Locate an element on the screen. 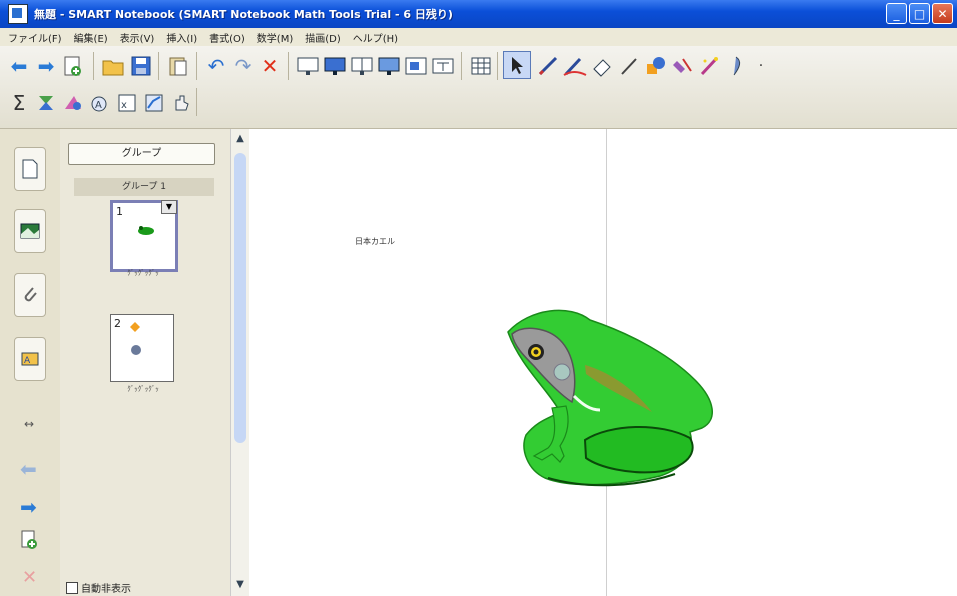 The height and width of the screenshot is (596, 957). group-button: グループ is located at coordinates (141, 154).